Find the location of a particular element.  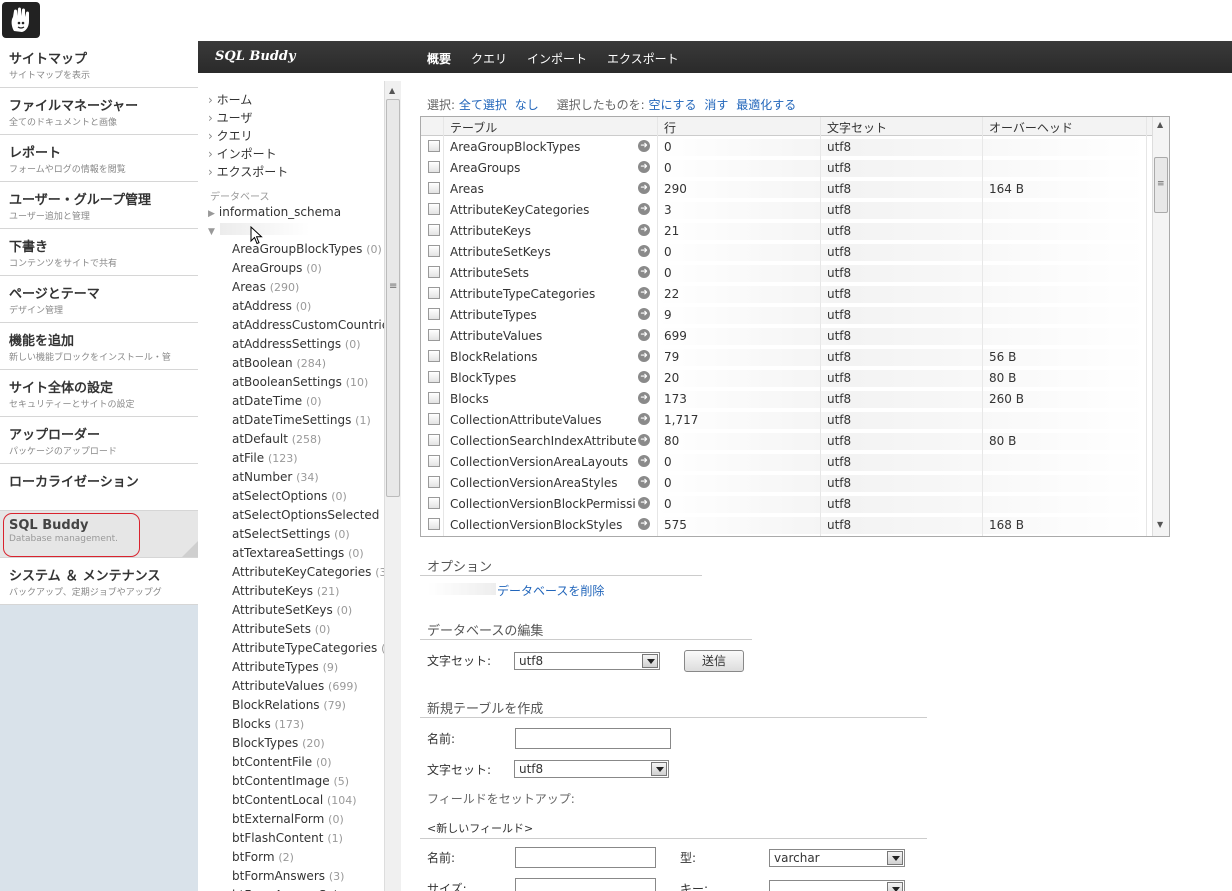

field-name-input is located at coordinates (585, 857).